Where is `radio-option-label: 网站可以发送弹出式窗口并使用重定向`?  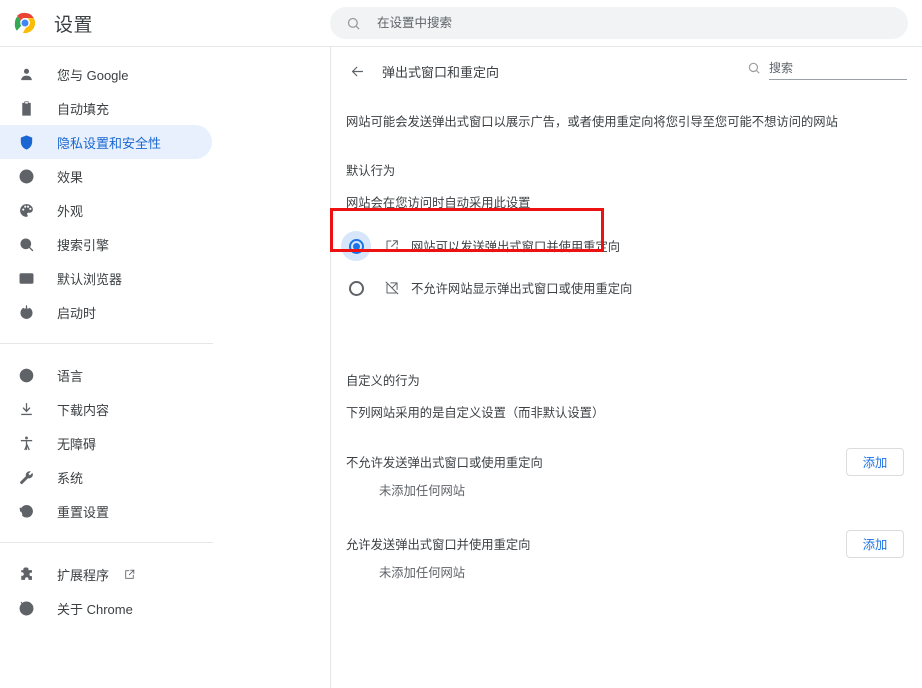
radio-option-label: 网站可以发送弹出式窗口并使用重定向 is located at coordinates (516, 247).